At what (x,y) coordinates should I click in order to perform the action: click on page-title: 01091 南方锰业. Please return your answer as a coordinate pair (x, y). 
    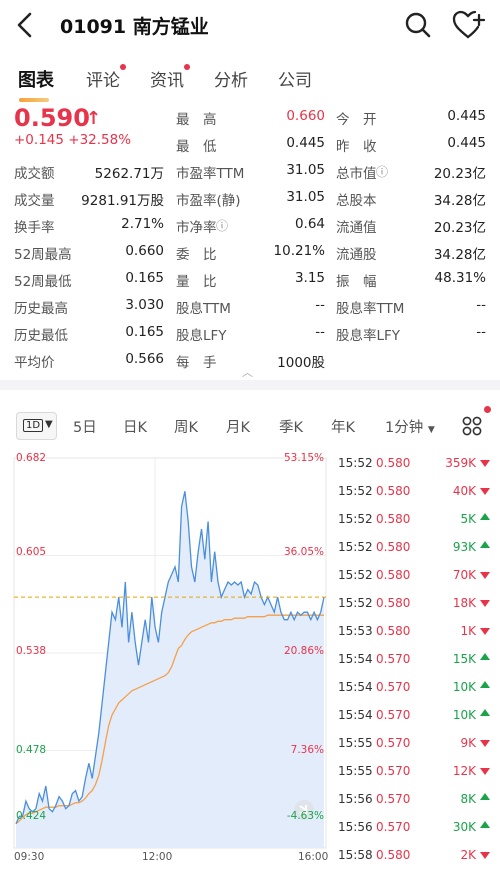
    Looking at the image, I should click on (134, 27).